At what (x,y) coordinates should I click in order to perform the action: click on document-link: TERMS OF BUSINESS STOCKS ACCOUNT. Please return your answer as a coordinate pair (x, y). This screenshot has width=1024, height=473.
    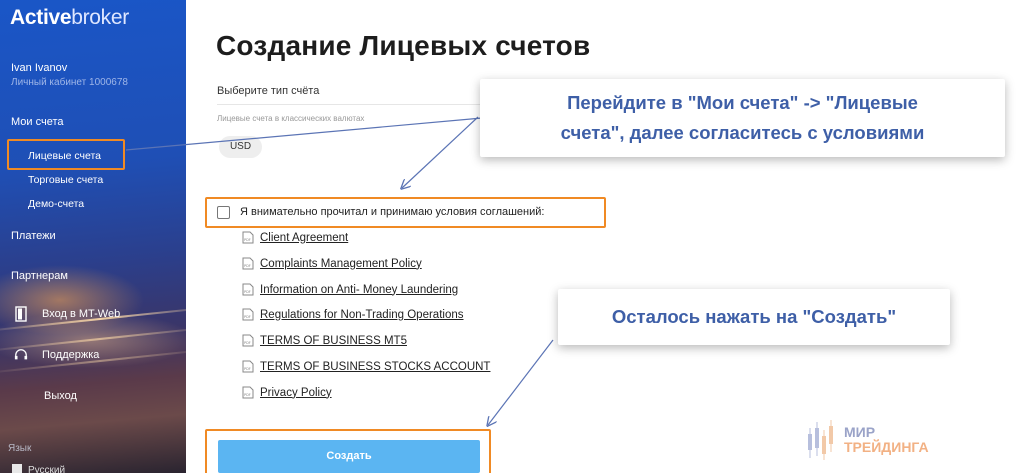
    Looking at the image, I should click on (375, 367).